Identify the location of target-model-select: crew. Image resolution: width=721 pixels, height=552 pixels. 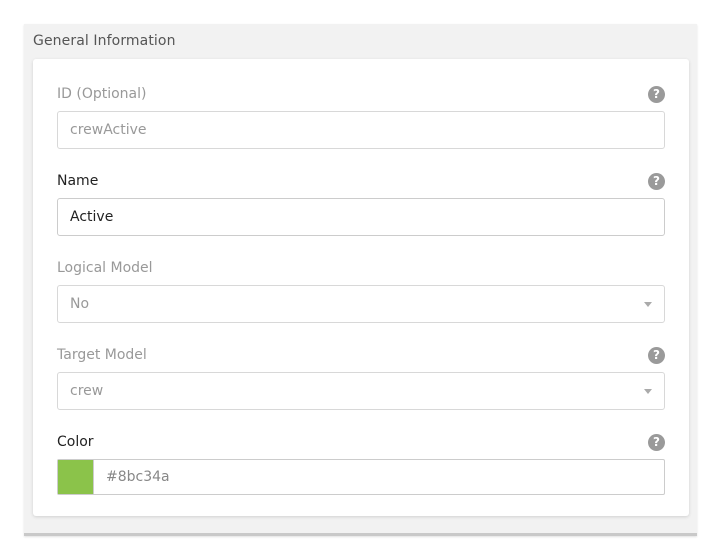
(361, 391).